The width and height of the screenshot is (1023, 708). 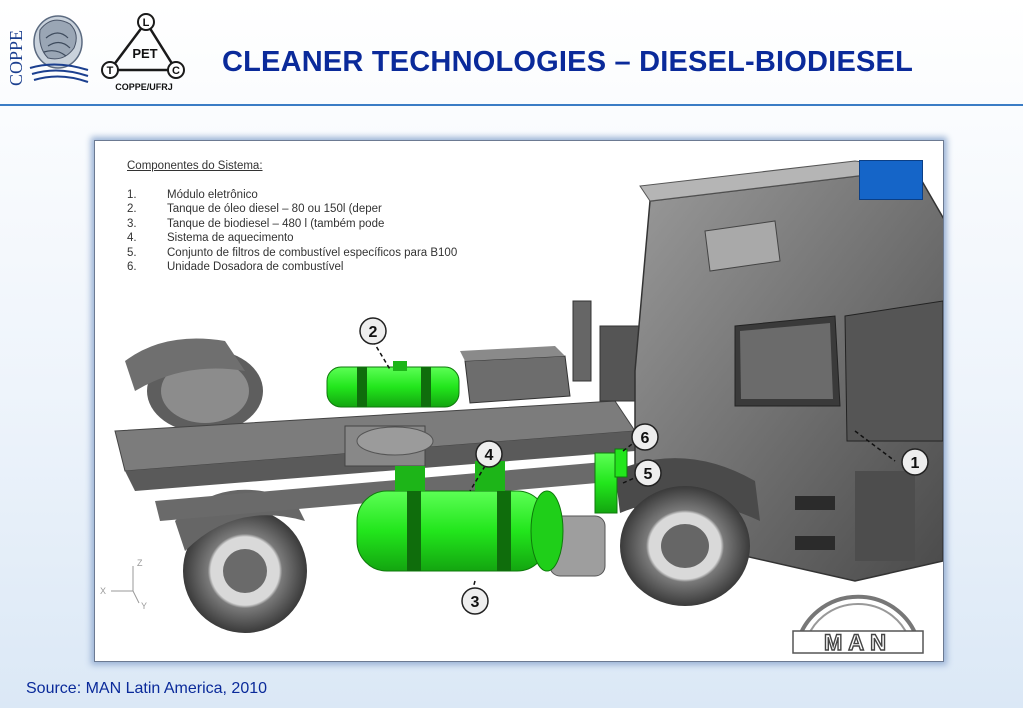 What do you see at coordinates (147, 688) in the screenshot?
I see `source-caption: Source: MAN Latin America, 2010` at bounding box center [147, 688].